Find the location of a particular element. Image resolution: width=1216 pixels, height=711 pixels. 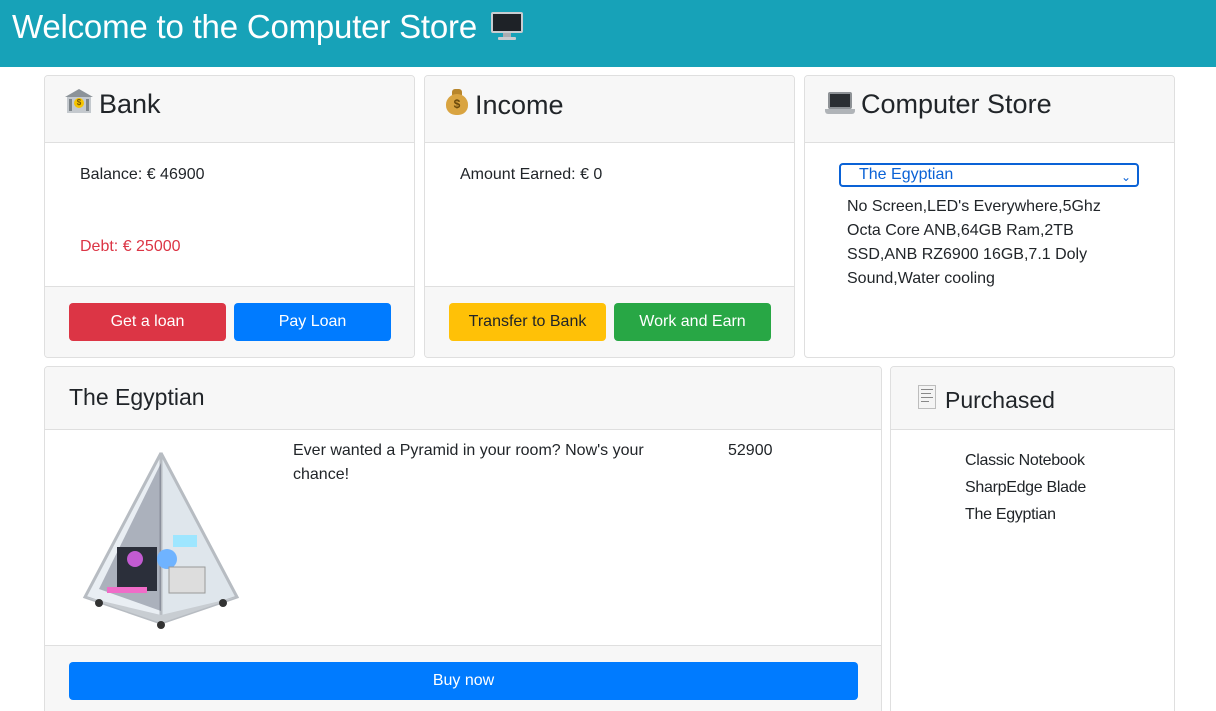

list-item: The Egyptian is located at coordinates (1010, 514).